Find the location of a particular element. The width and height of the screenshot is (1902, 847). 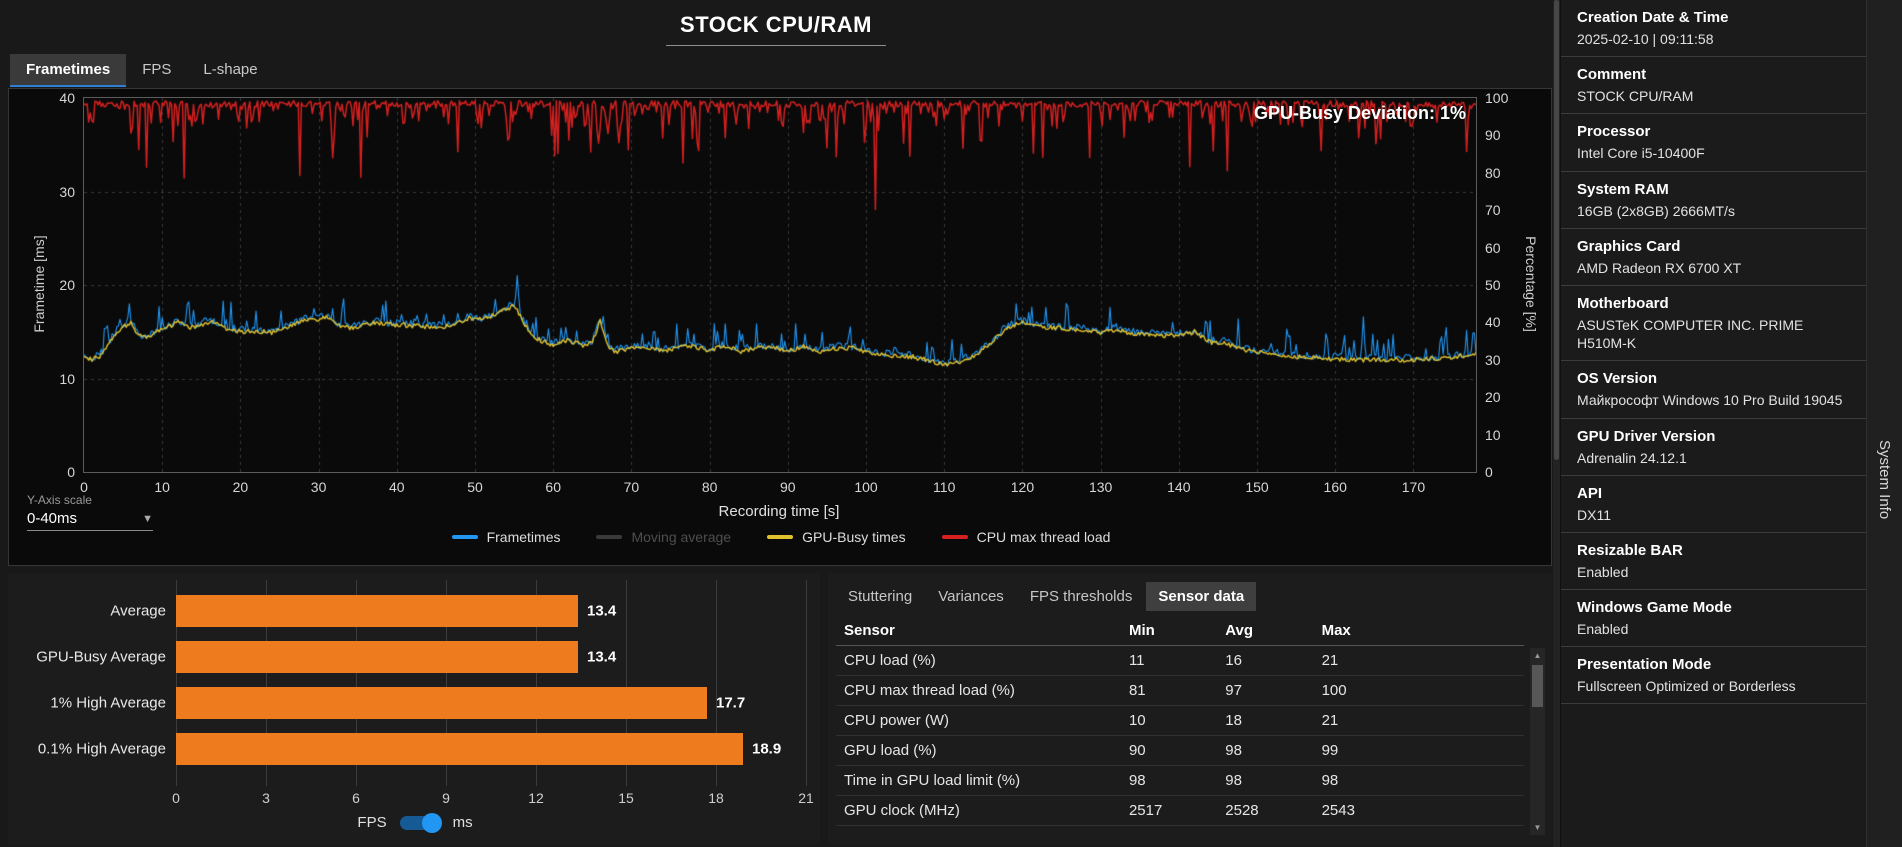

y-left-tick: 20 is located at coordinates (67, 285).